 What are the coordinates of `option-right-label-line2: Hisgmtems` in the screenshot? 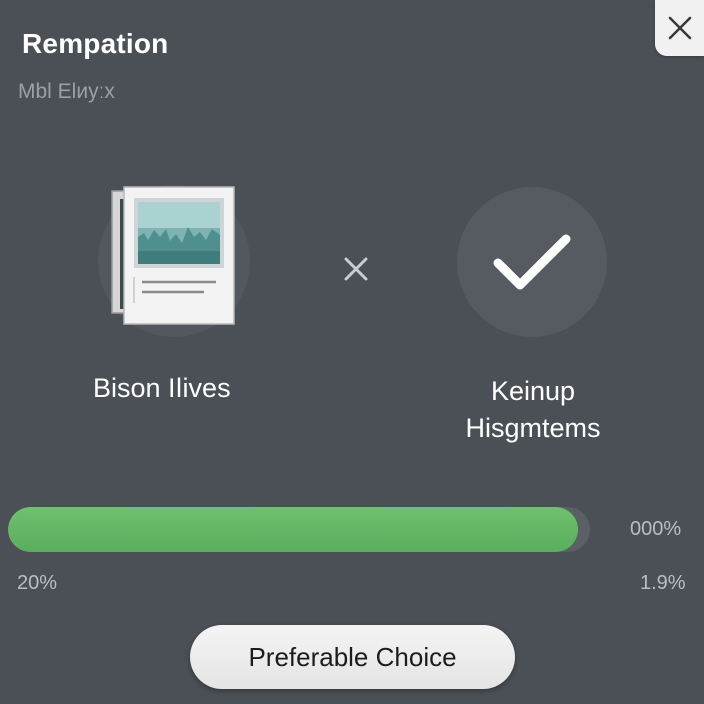 It's located at (533, 428).